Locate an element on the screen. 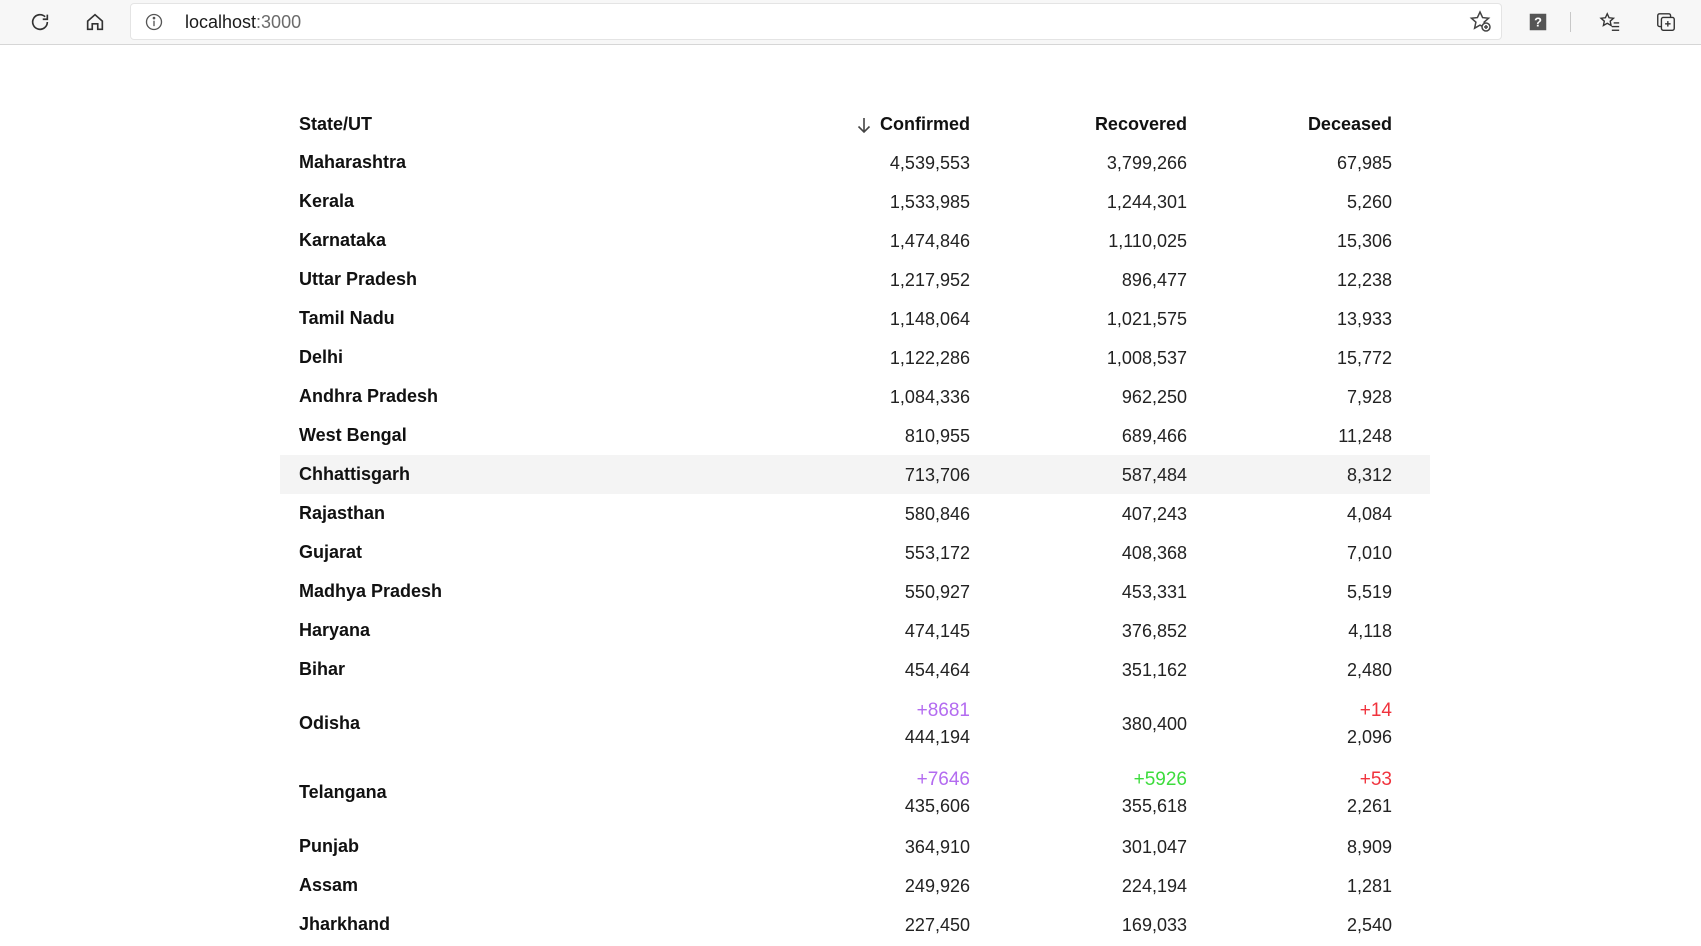  state-name: Rajasthan is located at coordinates (342, 513).